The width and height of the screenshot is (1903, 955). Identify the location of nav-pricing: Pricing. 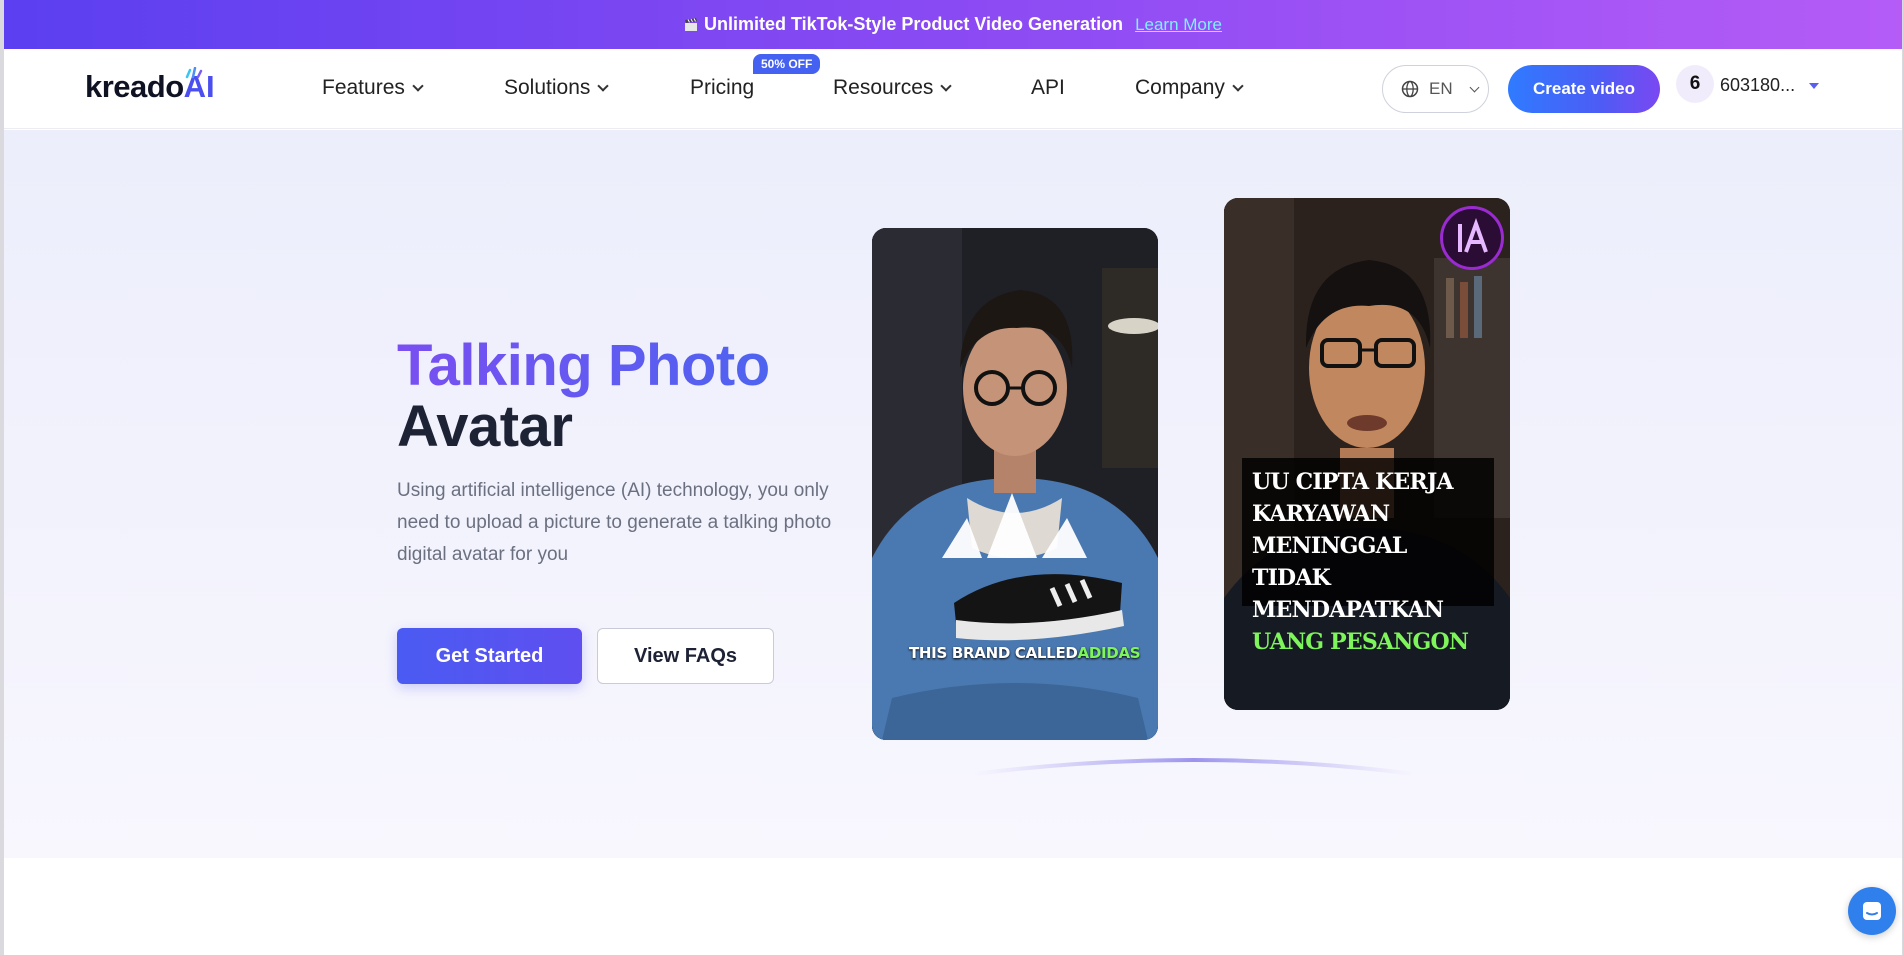
(722, 88).